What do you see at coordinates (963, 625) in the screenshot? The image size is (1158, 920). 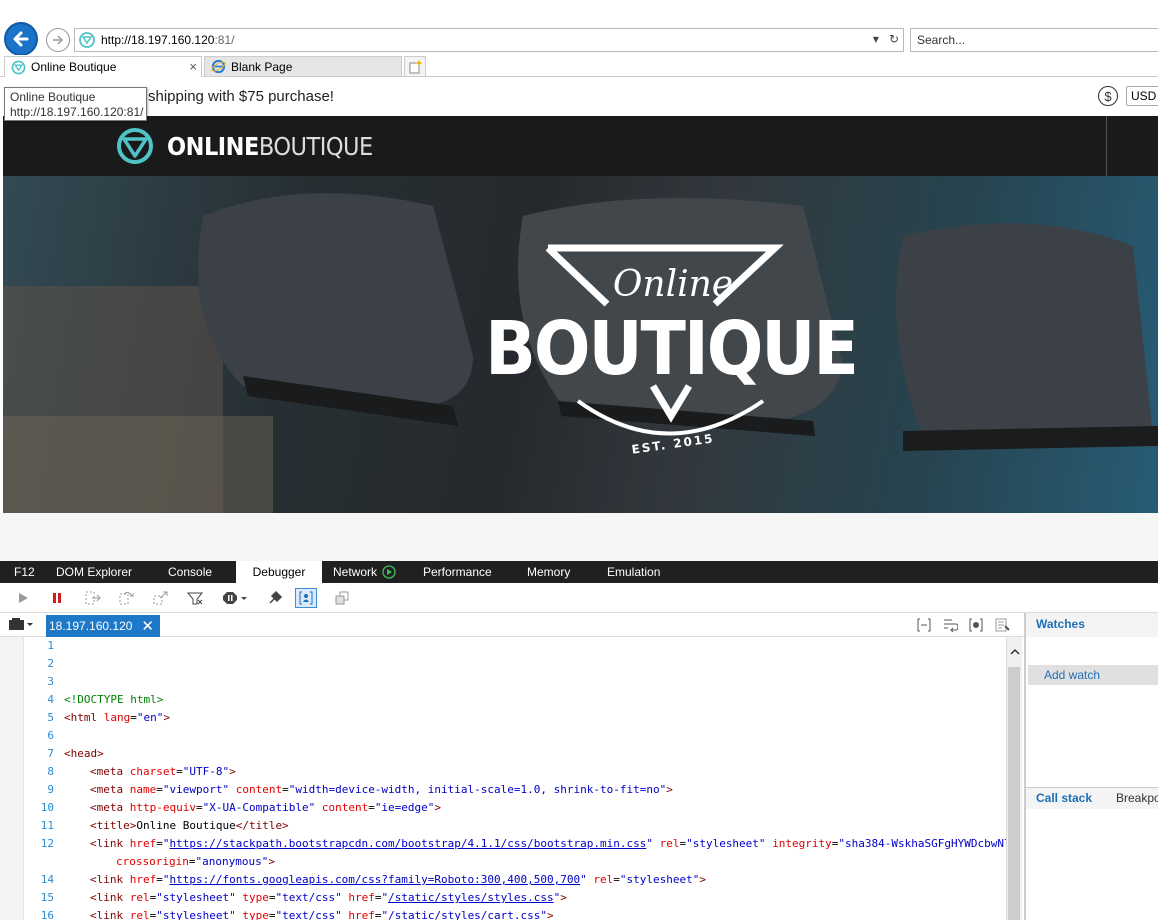 I see `file-bar-tools` at bounding box center [963, 625].